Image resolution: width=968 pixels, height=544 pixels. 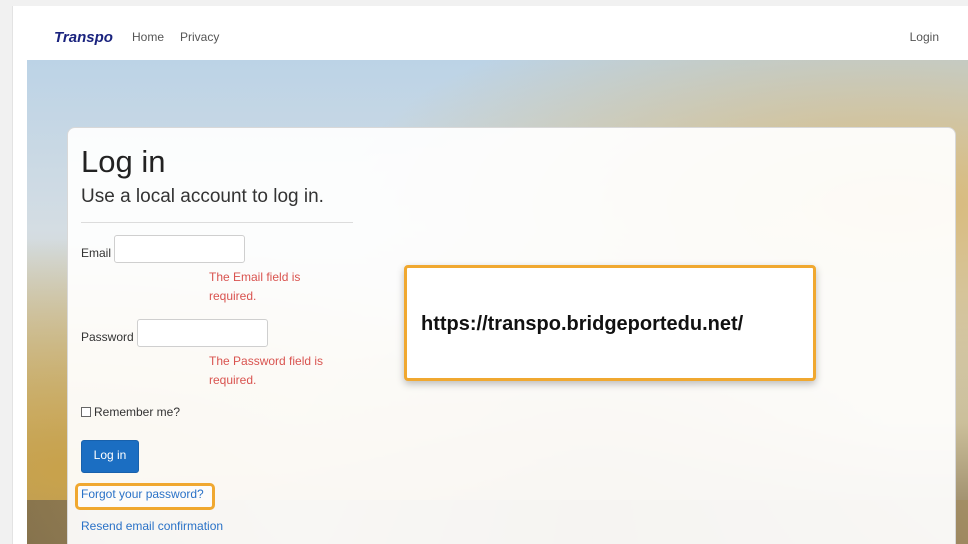 I want to click on resend-confirmation-link: Resend email confirmation, so click(x=152, y=526).